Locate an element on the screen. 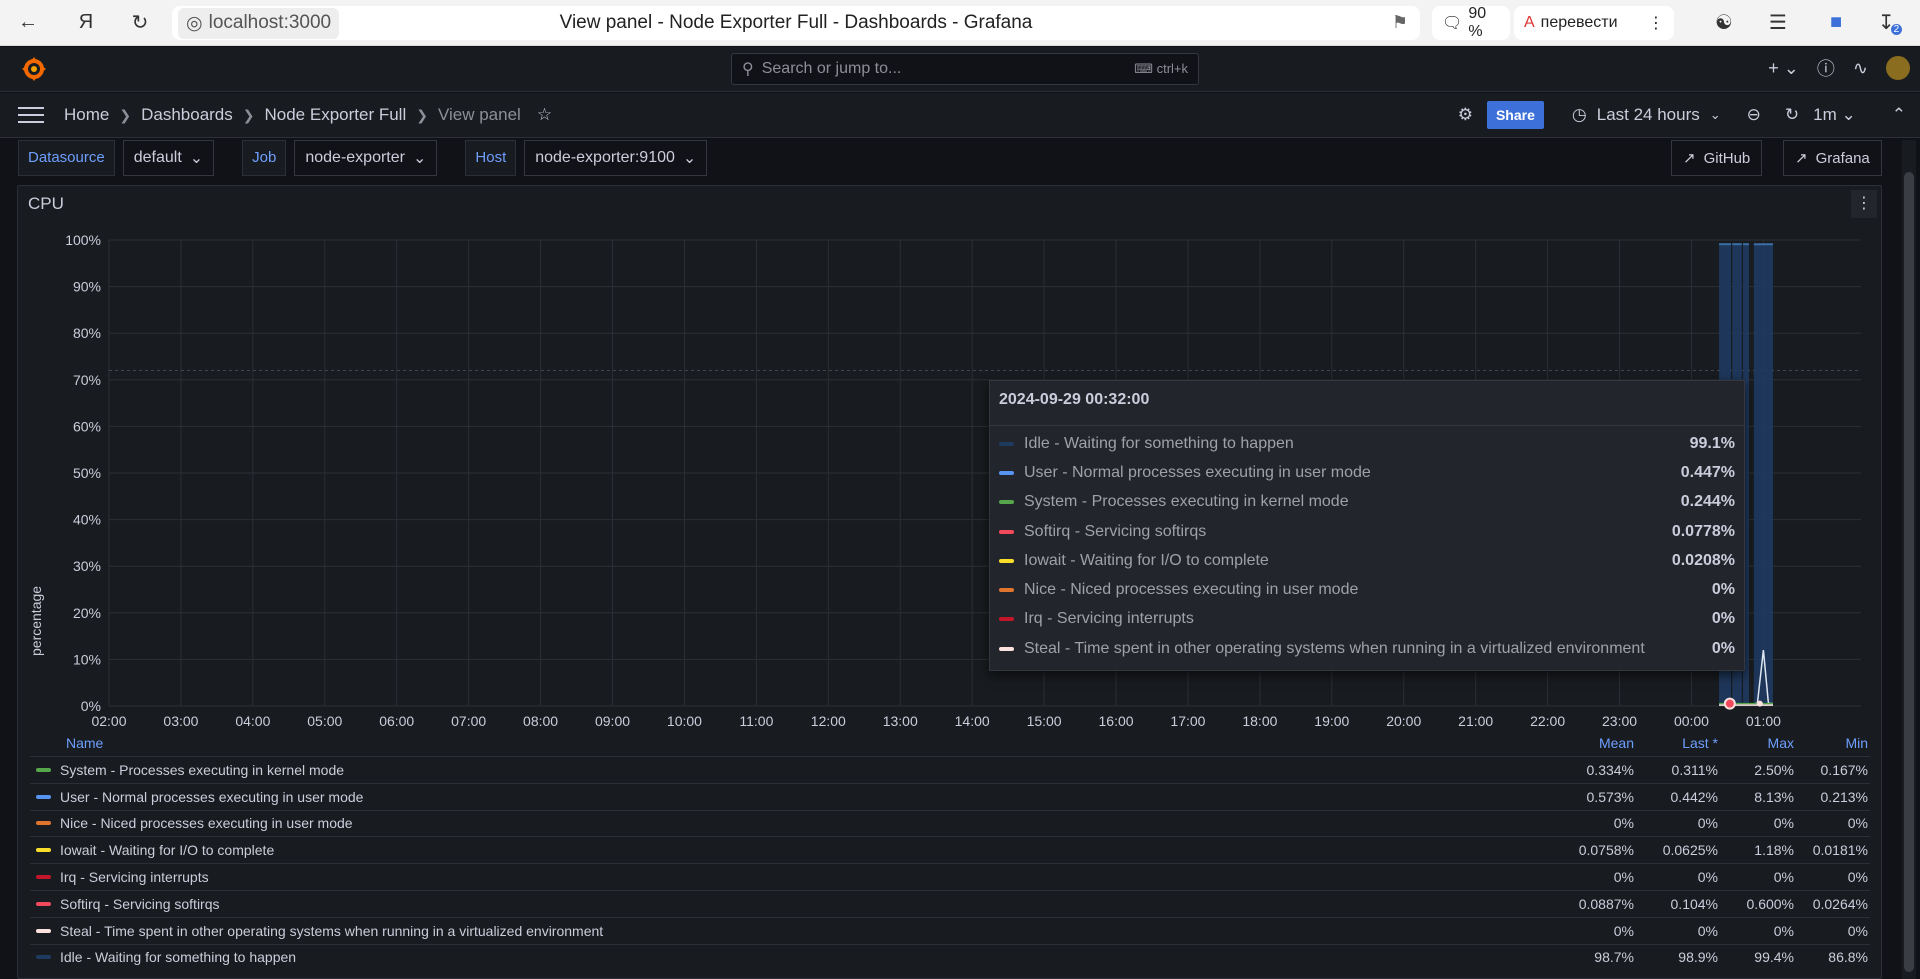  reload-icon: ↻ is located at coordinates (140, 23).